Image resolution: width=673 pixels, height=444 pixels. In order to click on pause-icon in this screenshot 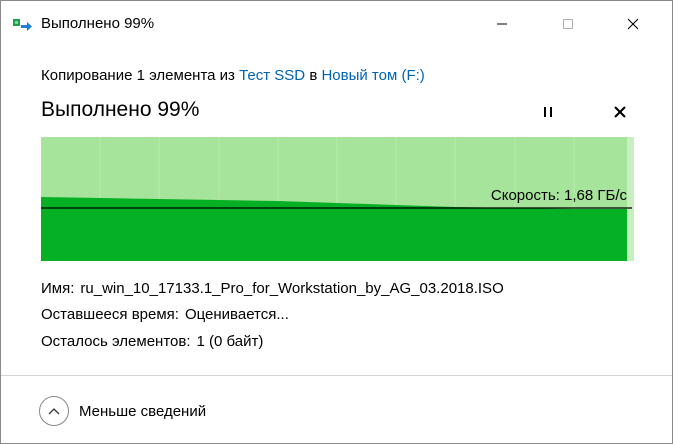, I will do `click(548, 112)`.